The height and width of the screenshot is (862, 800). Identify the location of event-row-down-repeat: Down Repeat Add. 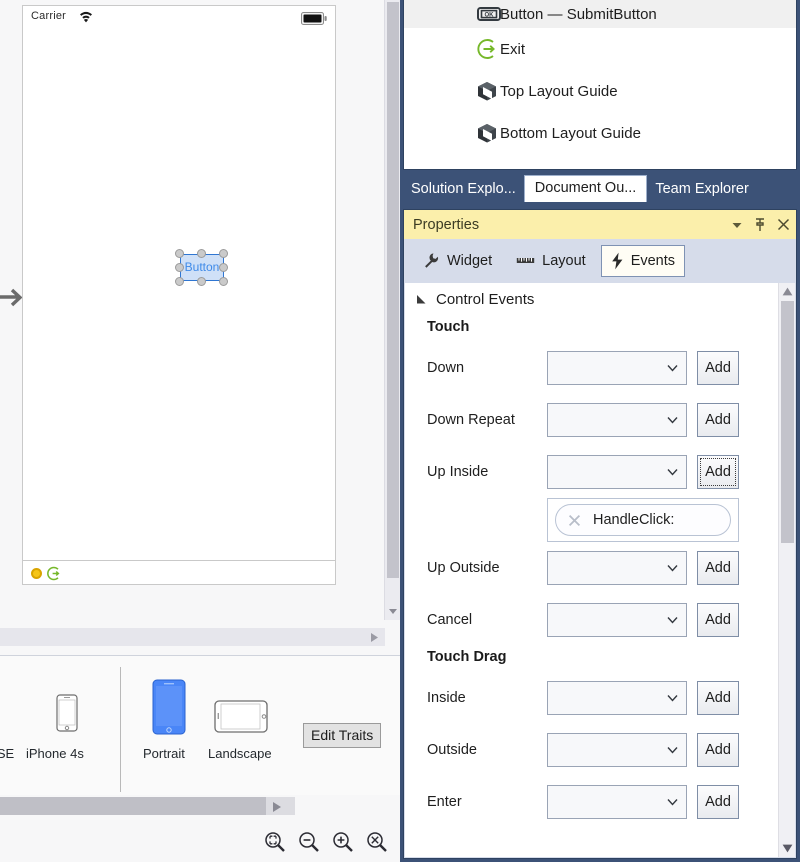
(591, 420).